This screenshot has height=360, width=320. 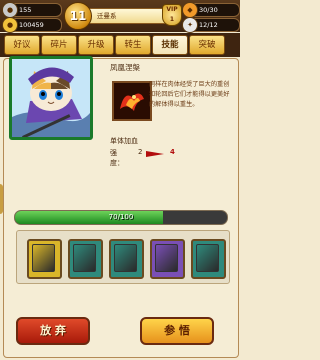 I want to click on tab-3: 转生, so click(x=133, y=45).